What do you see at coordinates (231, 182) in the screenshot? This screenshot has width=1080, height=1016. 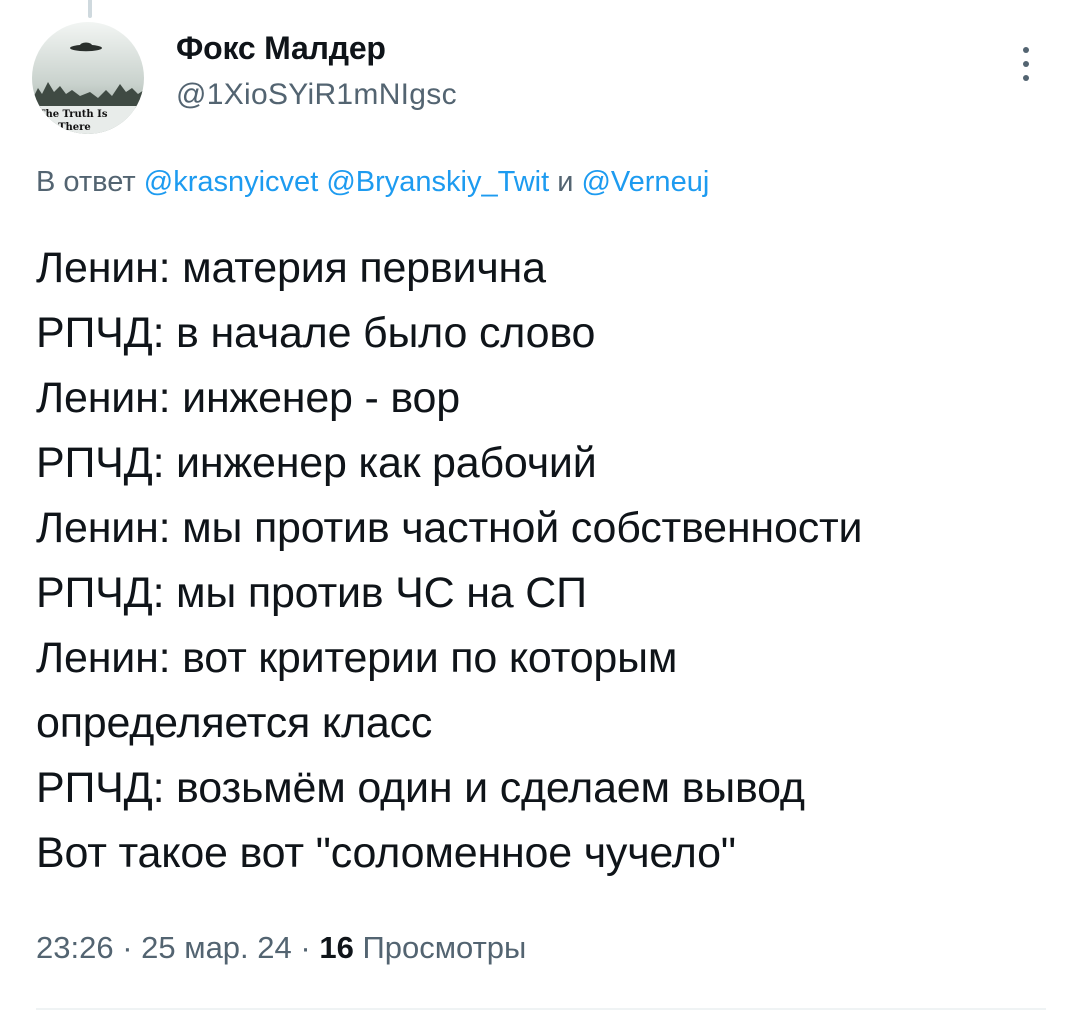 I see `mention-link: @krasnyicvet` at bounding box center [231, 182].